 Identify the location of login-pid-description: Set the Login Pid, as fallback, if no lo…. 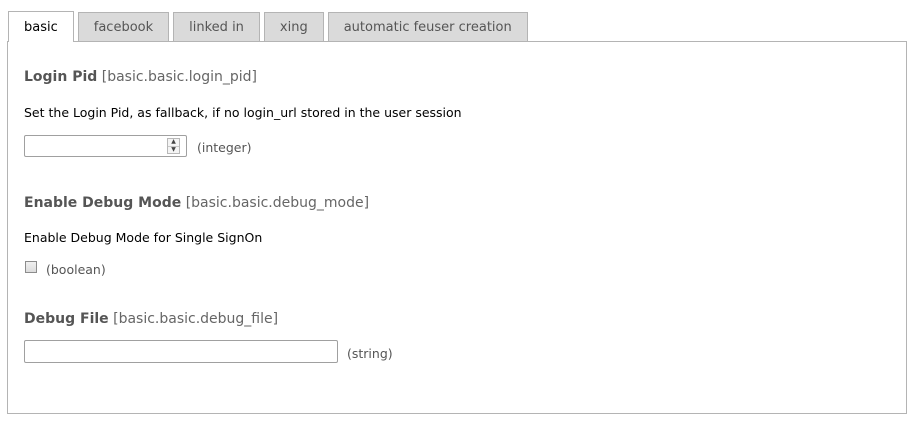
(243, 112).